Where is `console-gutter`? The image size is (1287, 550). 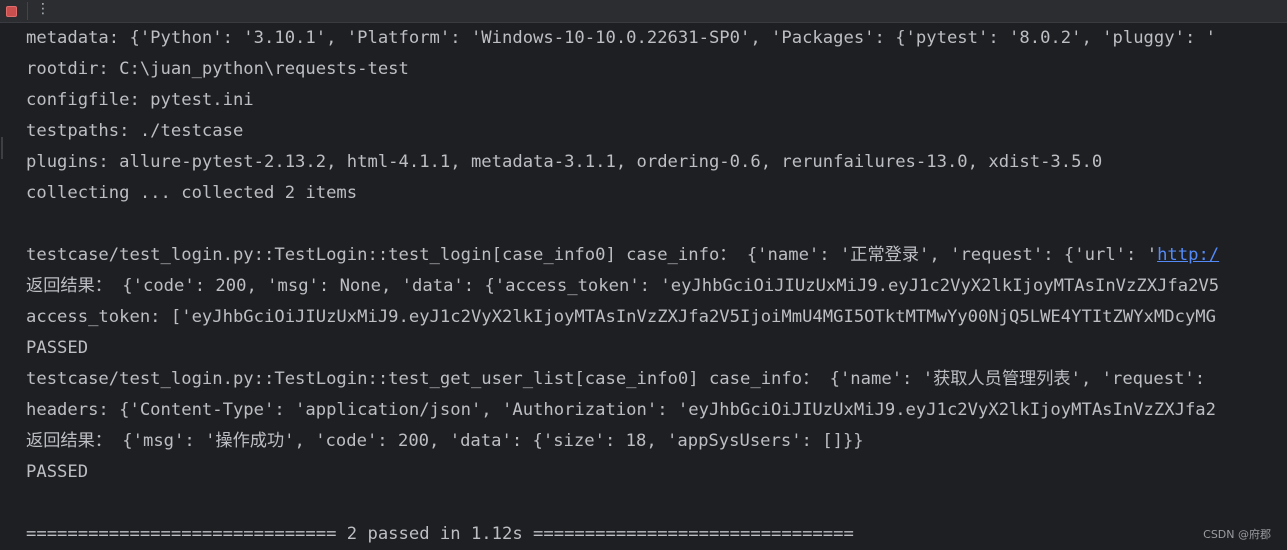
console-gutter is located at coordinates (6, 286).